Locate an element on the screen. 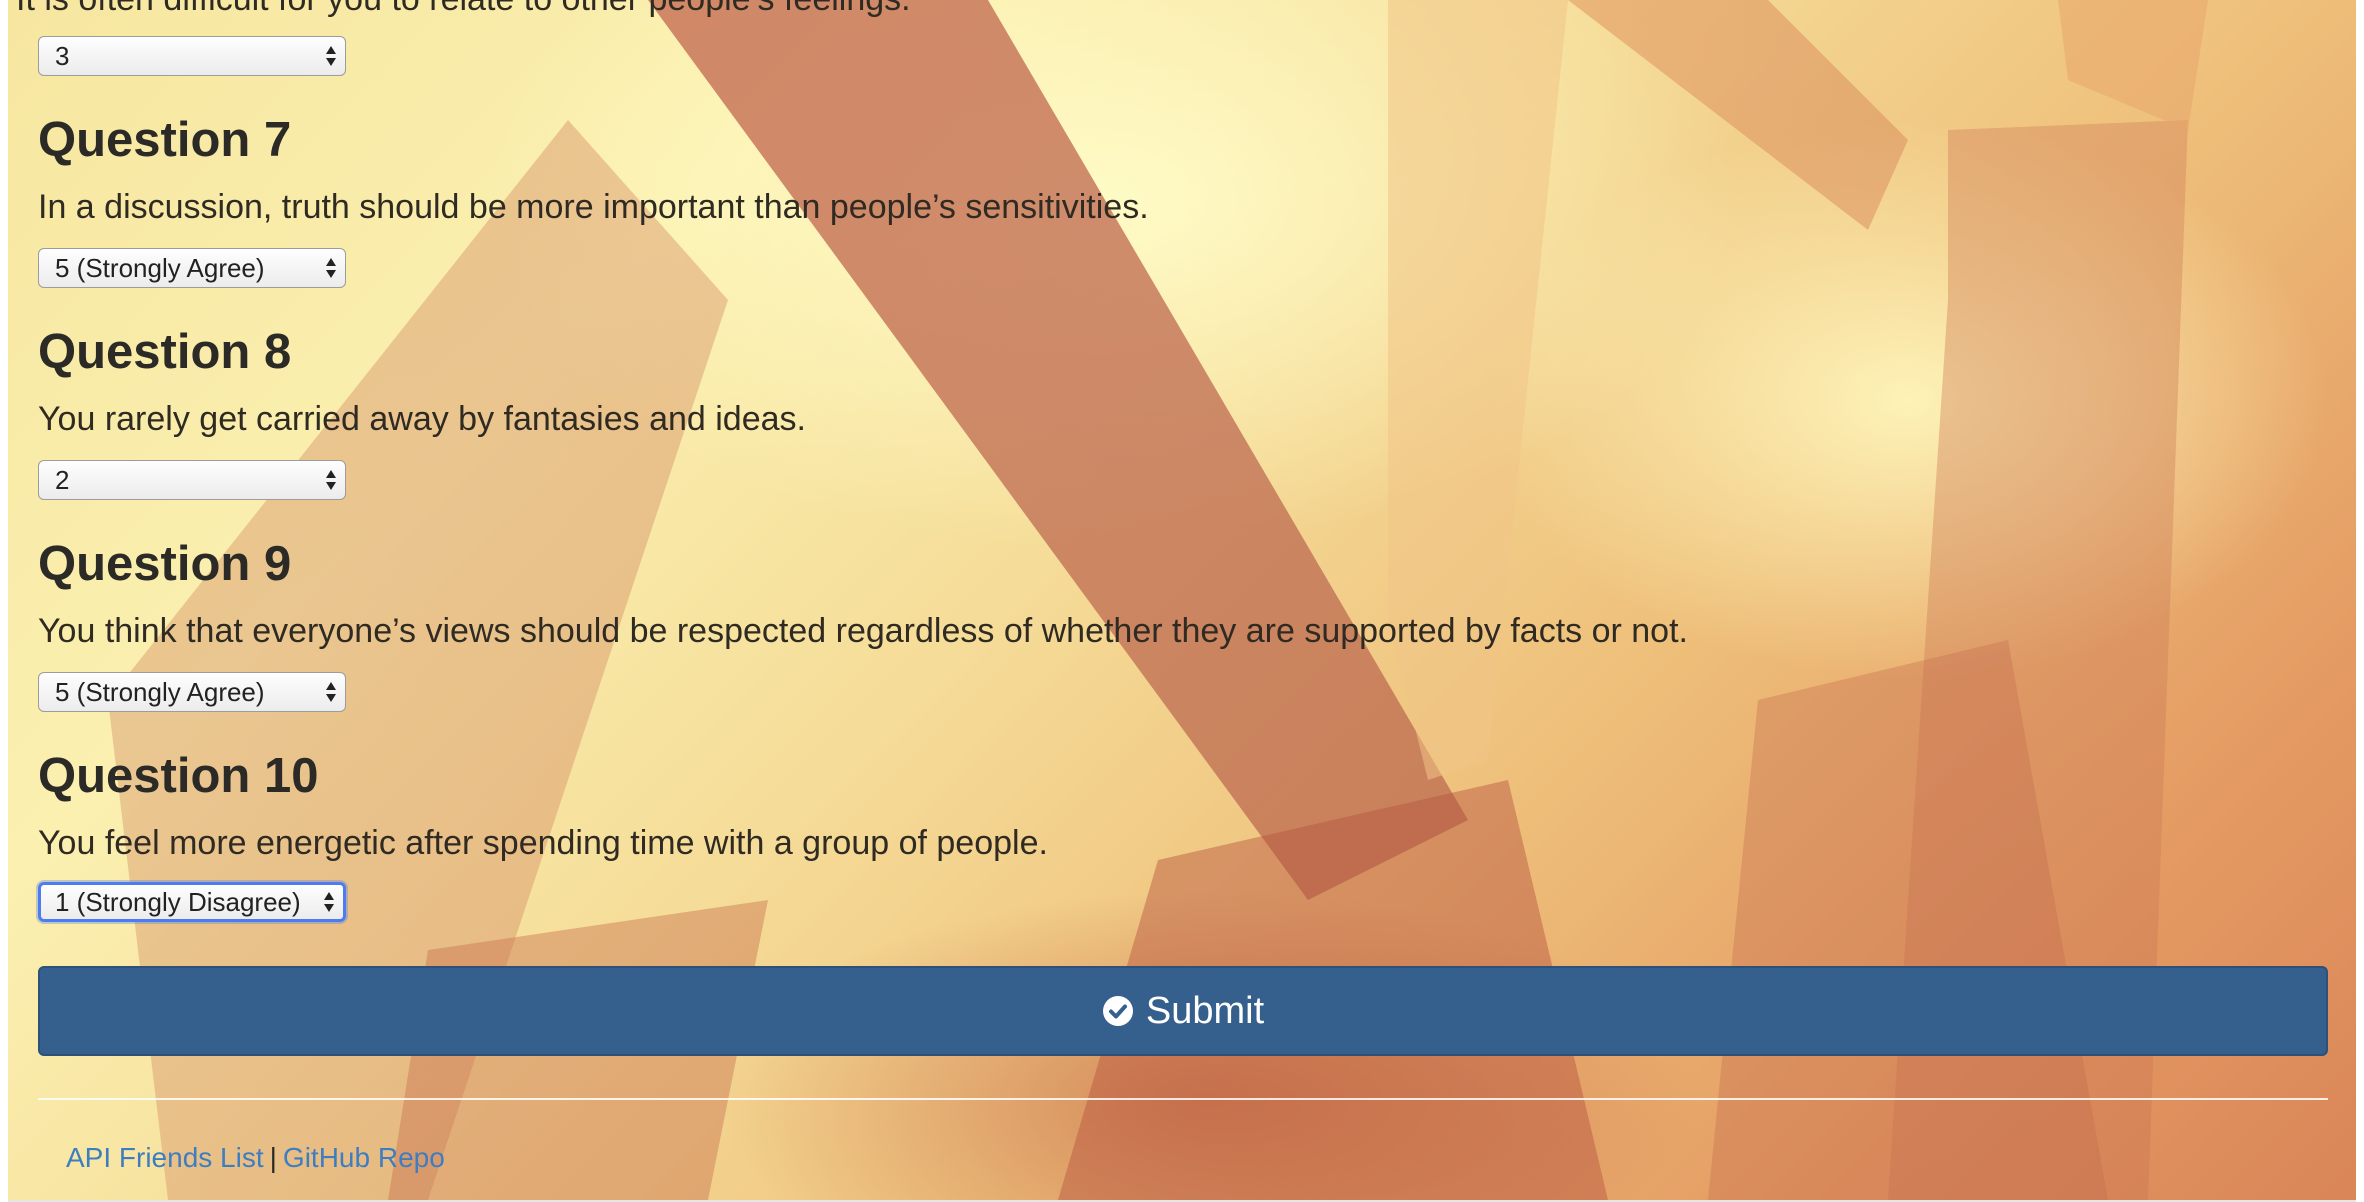  check-circle-icon is located at coordinates (1117, 1011).